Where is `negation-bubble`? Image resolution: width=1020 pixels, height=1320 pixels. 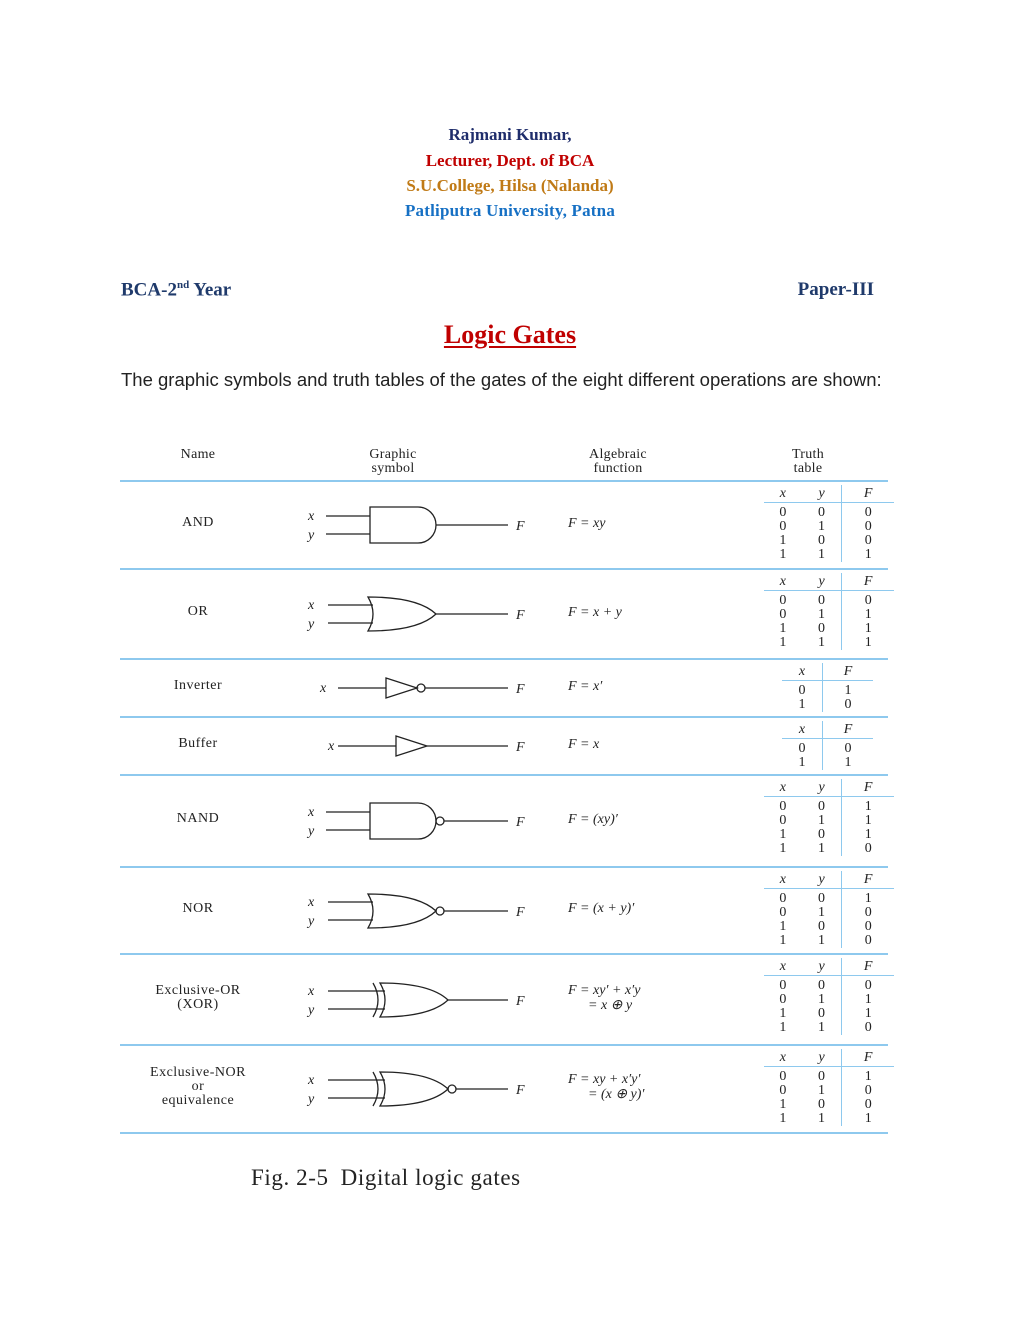
negation-bubble is located at coordinates (452, 1089).